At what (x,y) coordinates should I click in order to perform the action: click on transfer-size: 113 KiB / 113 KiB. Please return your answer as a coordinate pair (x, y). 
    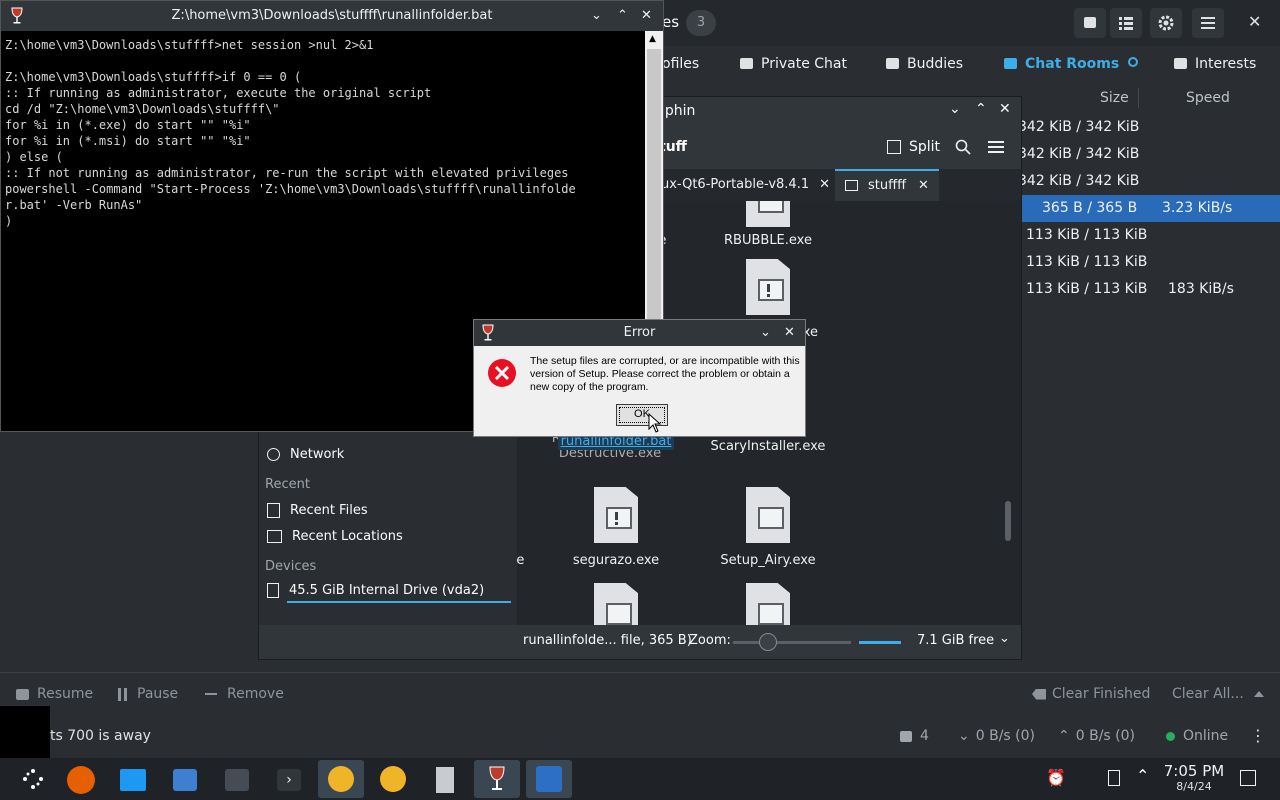
    Looking at the image, I should click on (1087, 262).